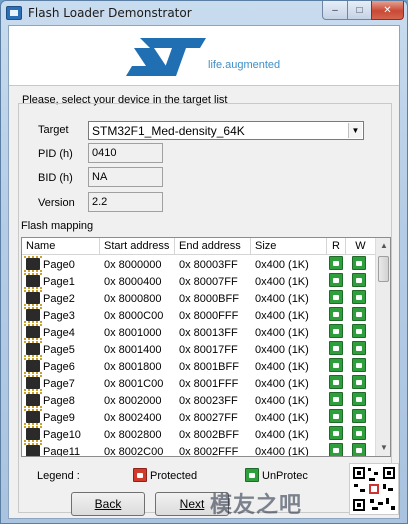 This screenshot has height=524, width=408. Describe the element at coordinates (62, 435) in the screenshot. I see `page-name-cell-text: Page10` at that location.